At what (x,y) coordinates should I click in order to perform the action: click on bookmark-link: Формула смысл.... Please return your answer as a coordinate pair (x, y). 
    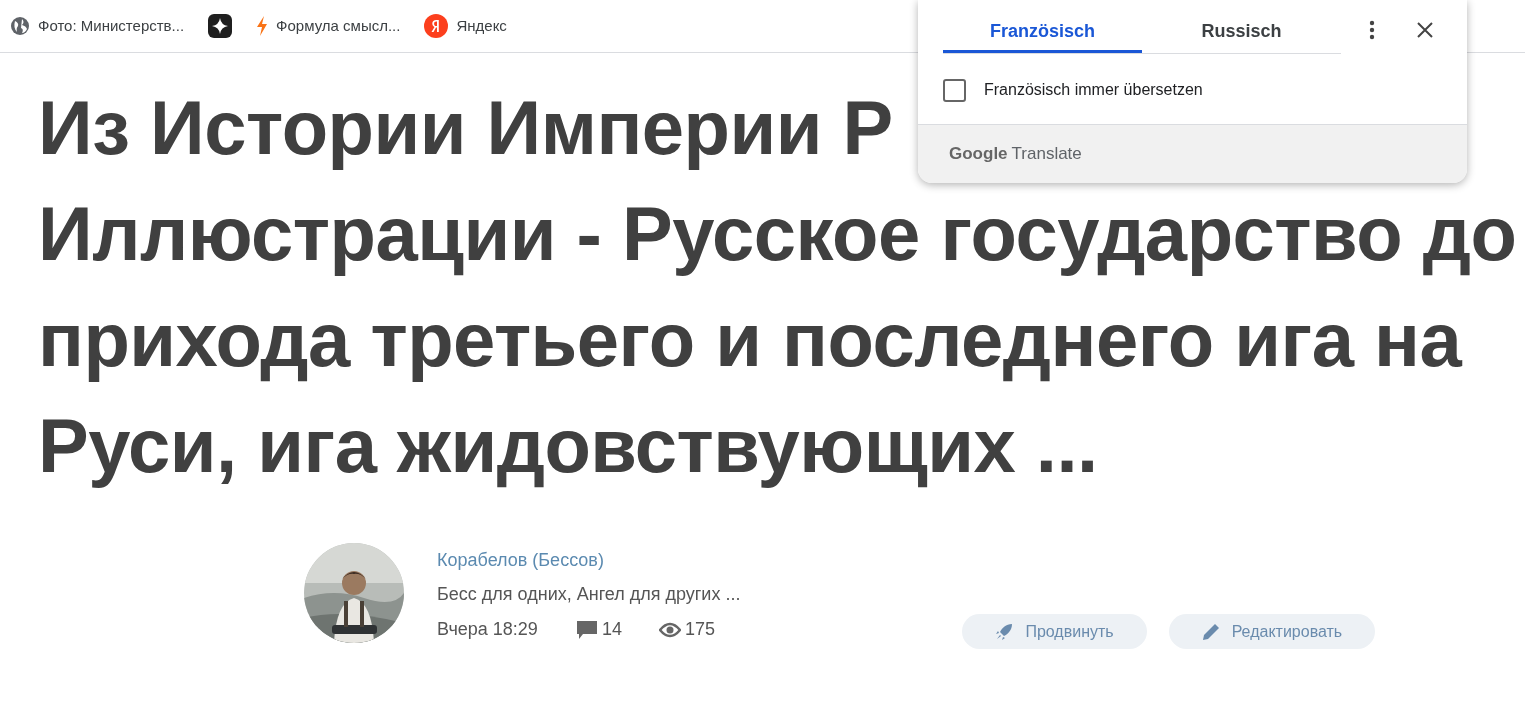
    Looking at the image, I should click on (338, 26).